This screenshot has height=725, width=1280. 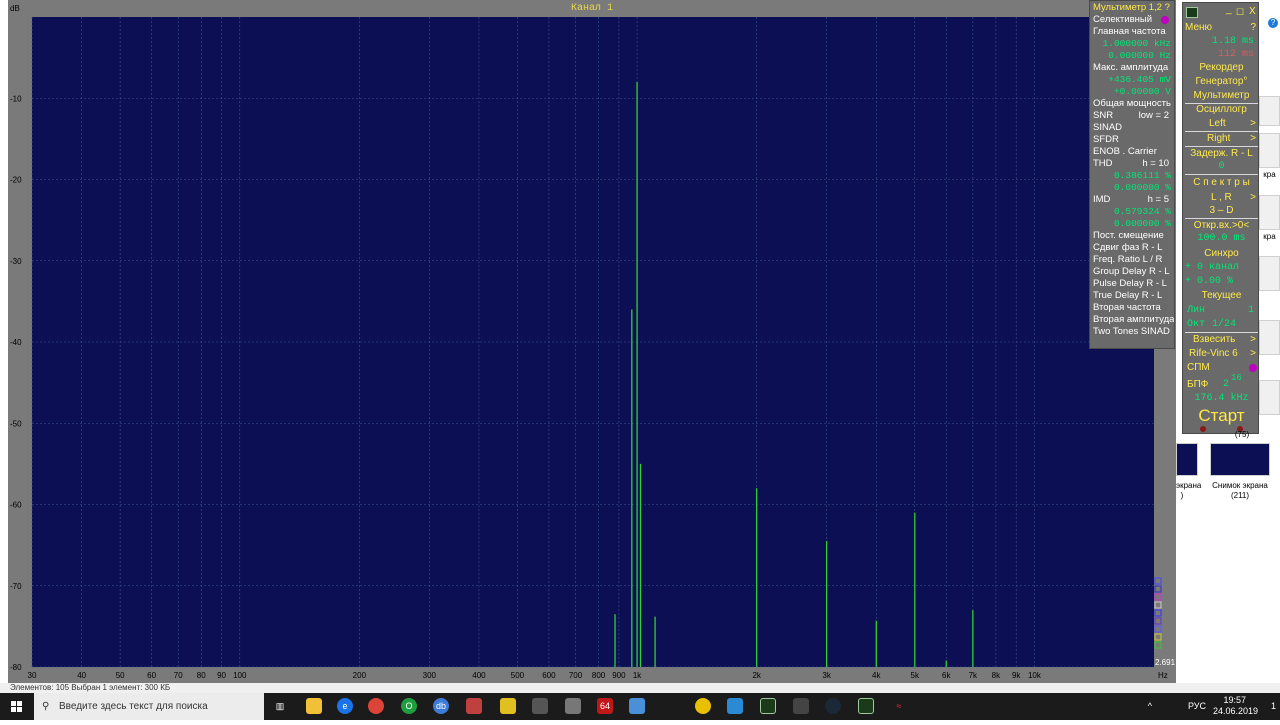 What do you see at coordinates (1221, 124) in the screenshot?
I see `left-channel-button: Left >` at bounding box center [1221, 124].